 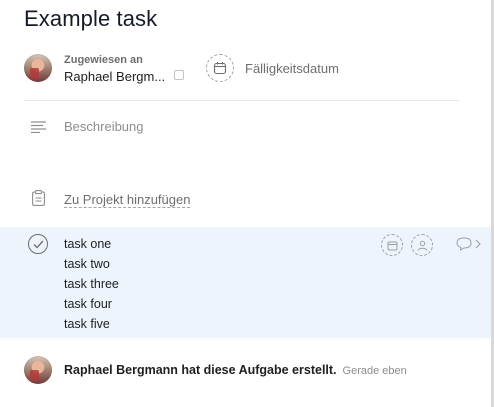 I want to click on assignee-label: Zugewiesen an, so click(x=103, y=60).